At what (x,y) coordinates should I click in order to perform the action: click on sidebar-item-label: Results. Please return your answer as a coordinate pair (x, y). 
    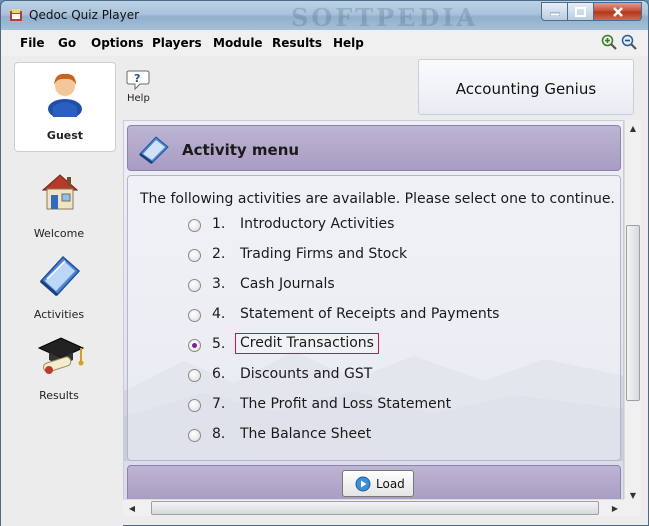
    Looking at the image, I should click on (59, 395).